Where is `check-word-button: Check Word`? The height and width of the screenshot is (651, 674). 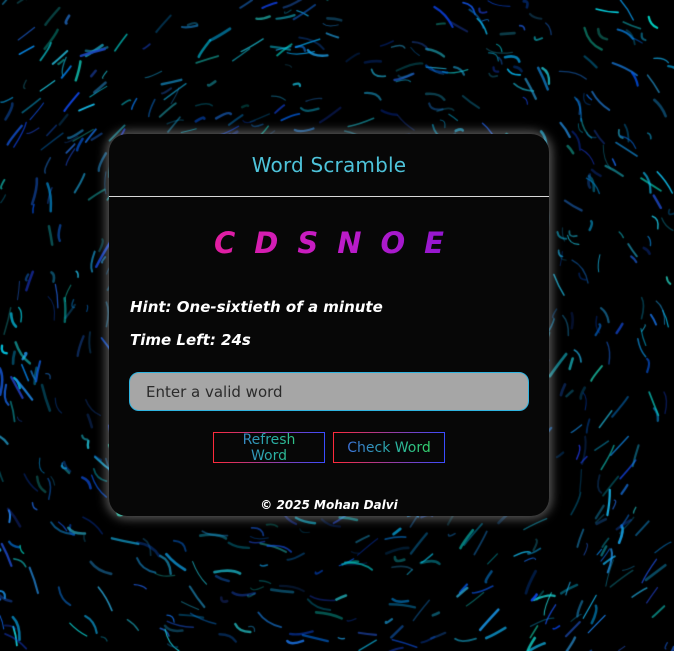 check-word-button: Check Word is located at coordinates (389, 447).